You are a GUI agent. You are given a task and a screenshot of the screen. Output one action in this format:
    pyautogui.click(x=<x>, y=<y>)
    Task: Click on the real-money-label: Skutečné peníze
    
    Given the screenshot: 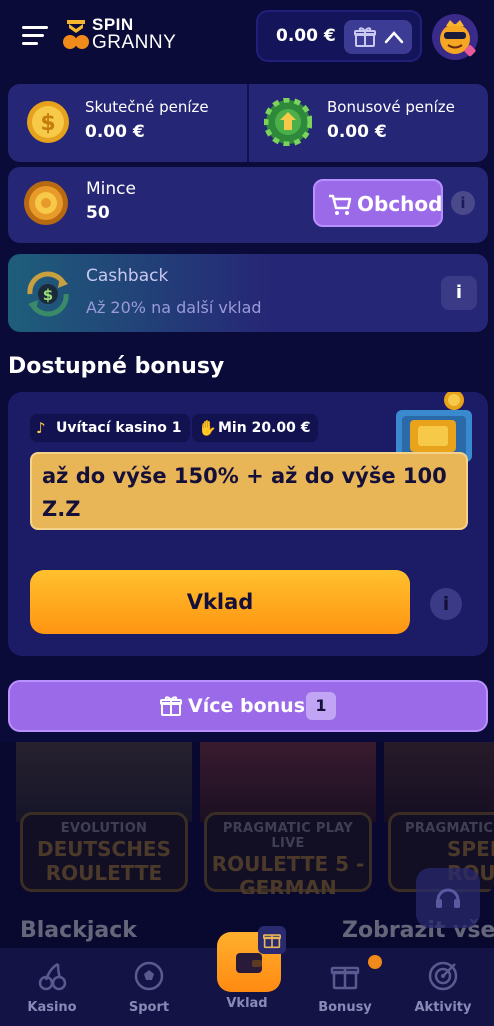 What is the action you would take?
    pyautogui.click(x=147, y=107)
    